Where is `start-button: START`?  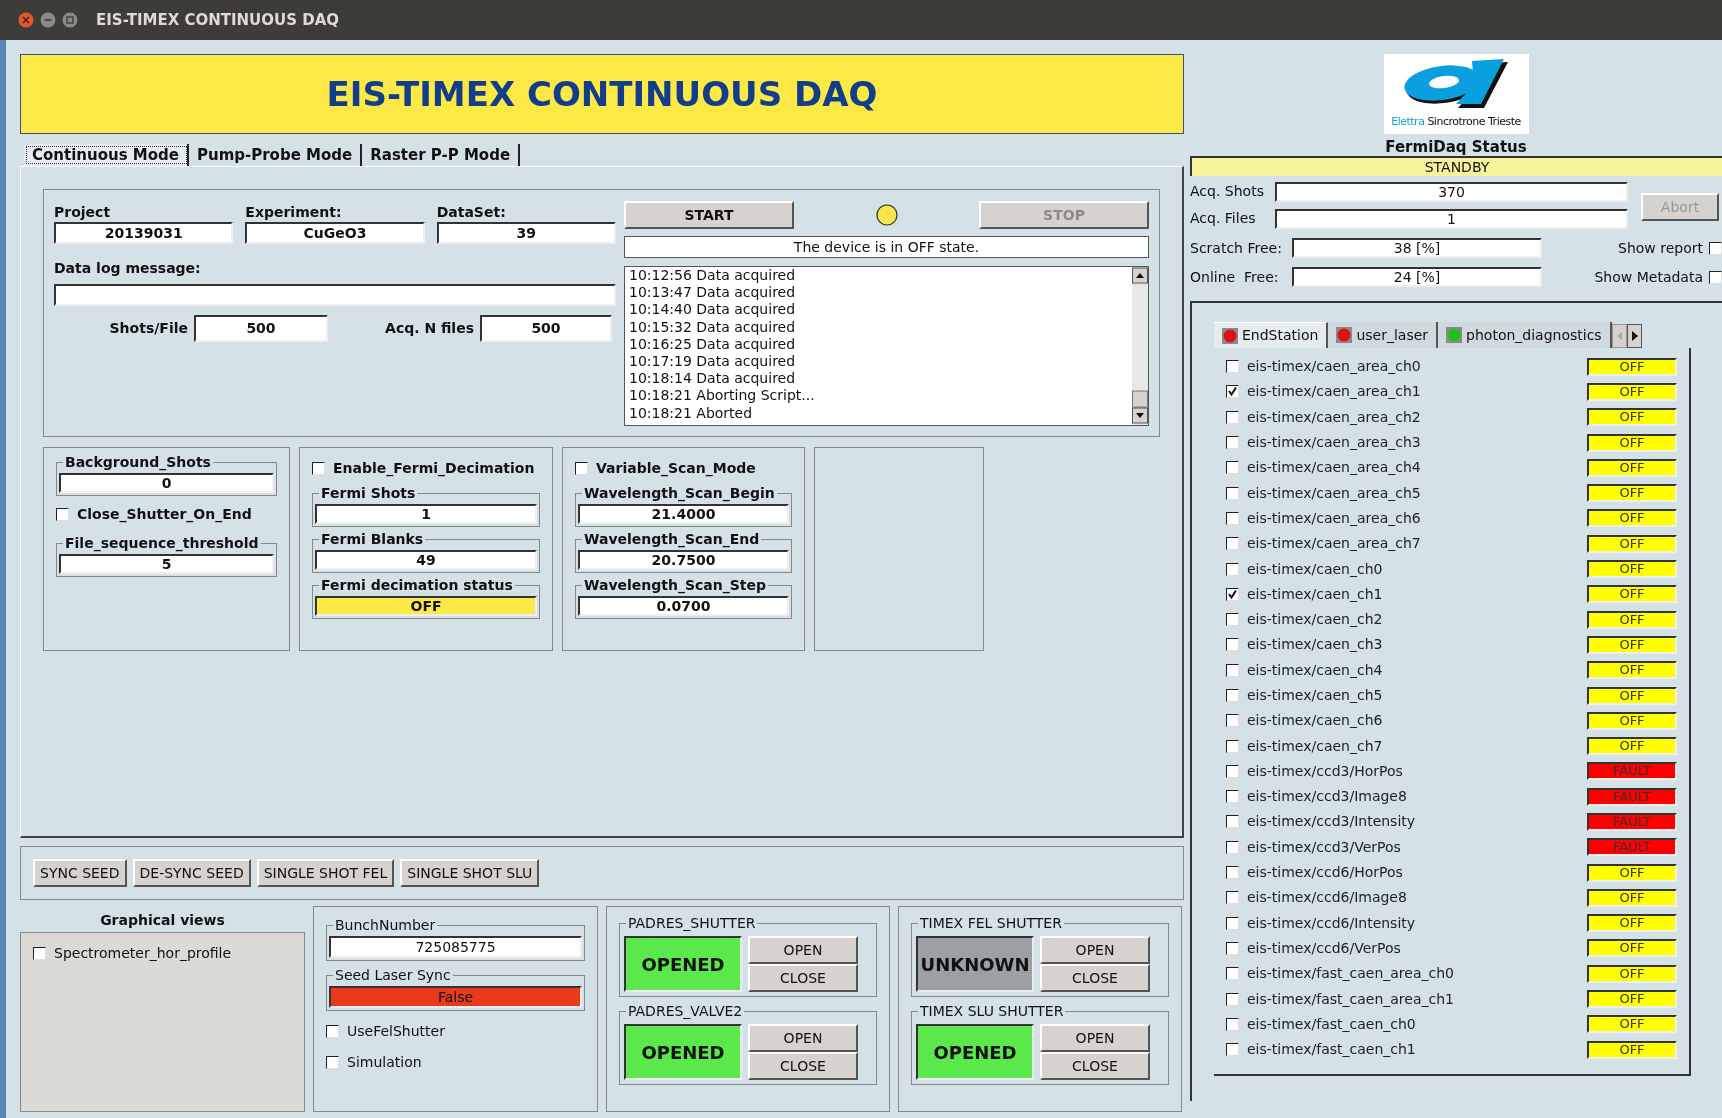 start-button: START is located at coordinates (709, 215).